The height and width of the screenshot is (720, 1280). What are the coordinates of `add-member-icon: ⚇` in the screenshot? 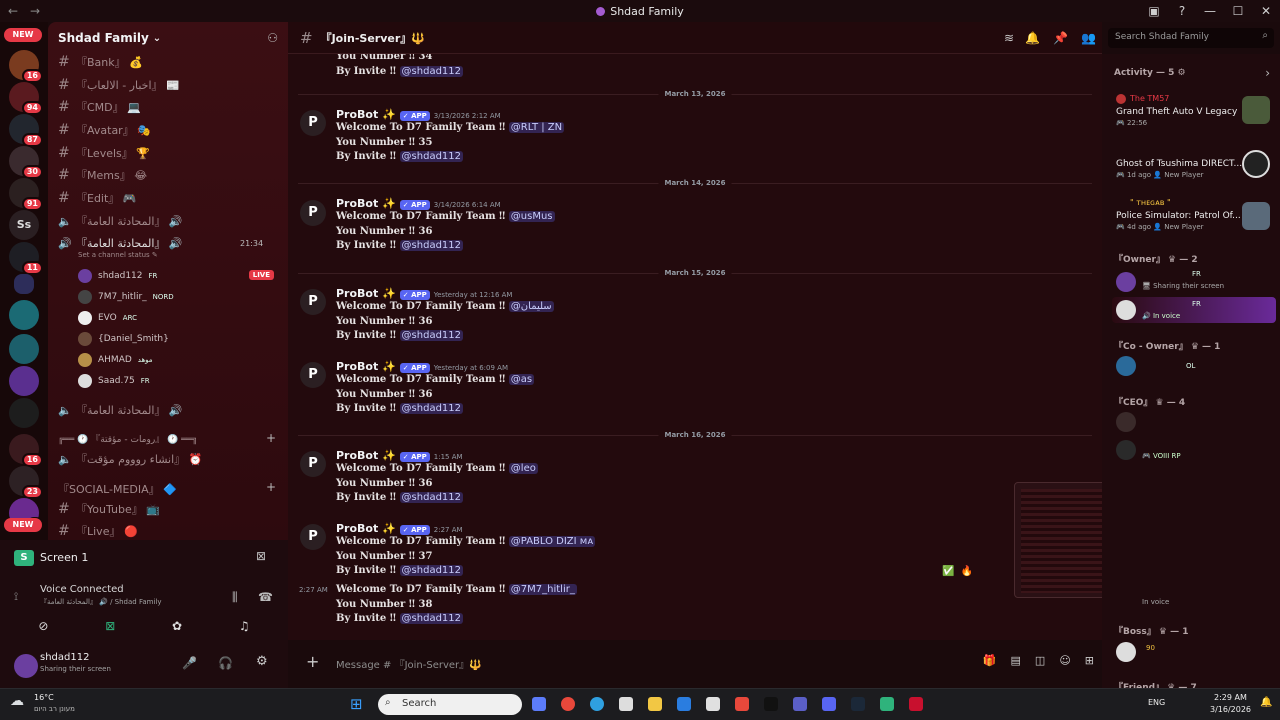 It's located at (272, 38).